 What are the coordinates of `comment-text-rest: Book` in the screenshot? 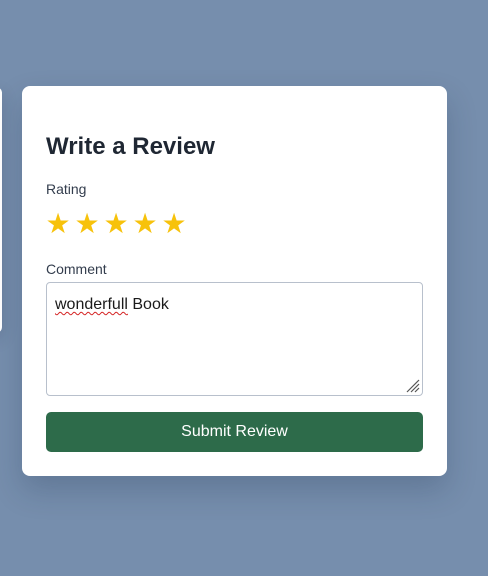 It's located at (148, 304).